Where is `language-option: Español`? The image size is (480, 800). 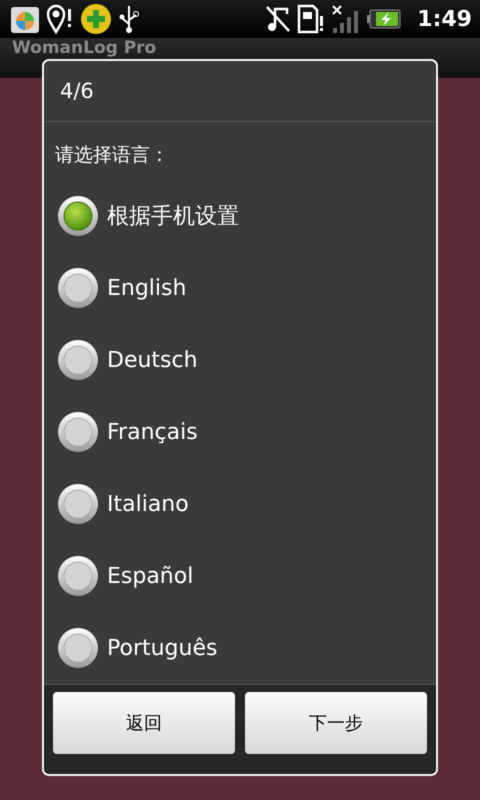 language-option: Español is located at coordinates (150, 576).